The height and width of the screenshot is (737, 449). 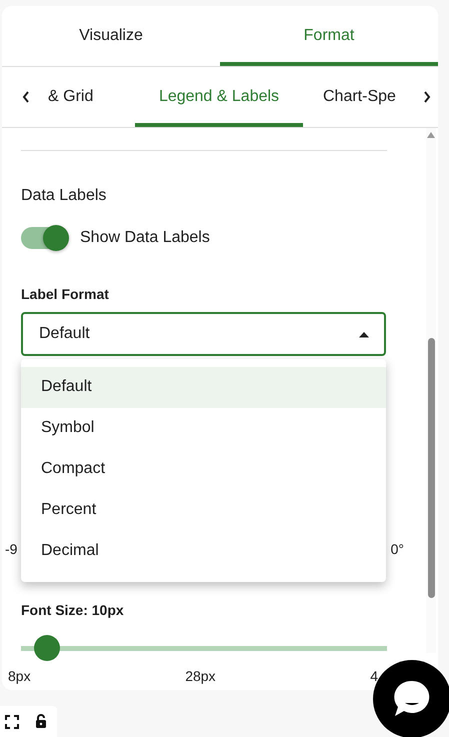 I want to click on fullscreen-icon, so click(x=12, y=721).